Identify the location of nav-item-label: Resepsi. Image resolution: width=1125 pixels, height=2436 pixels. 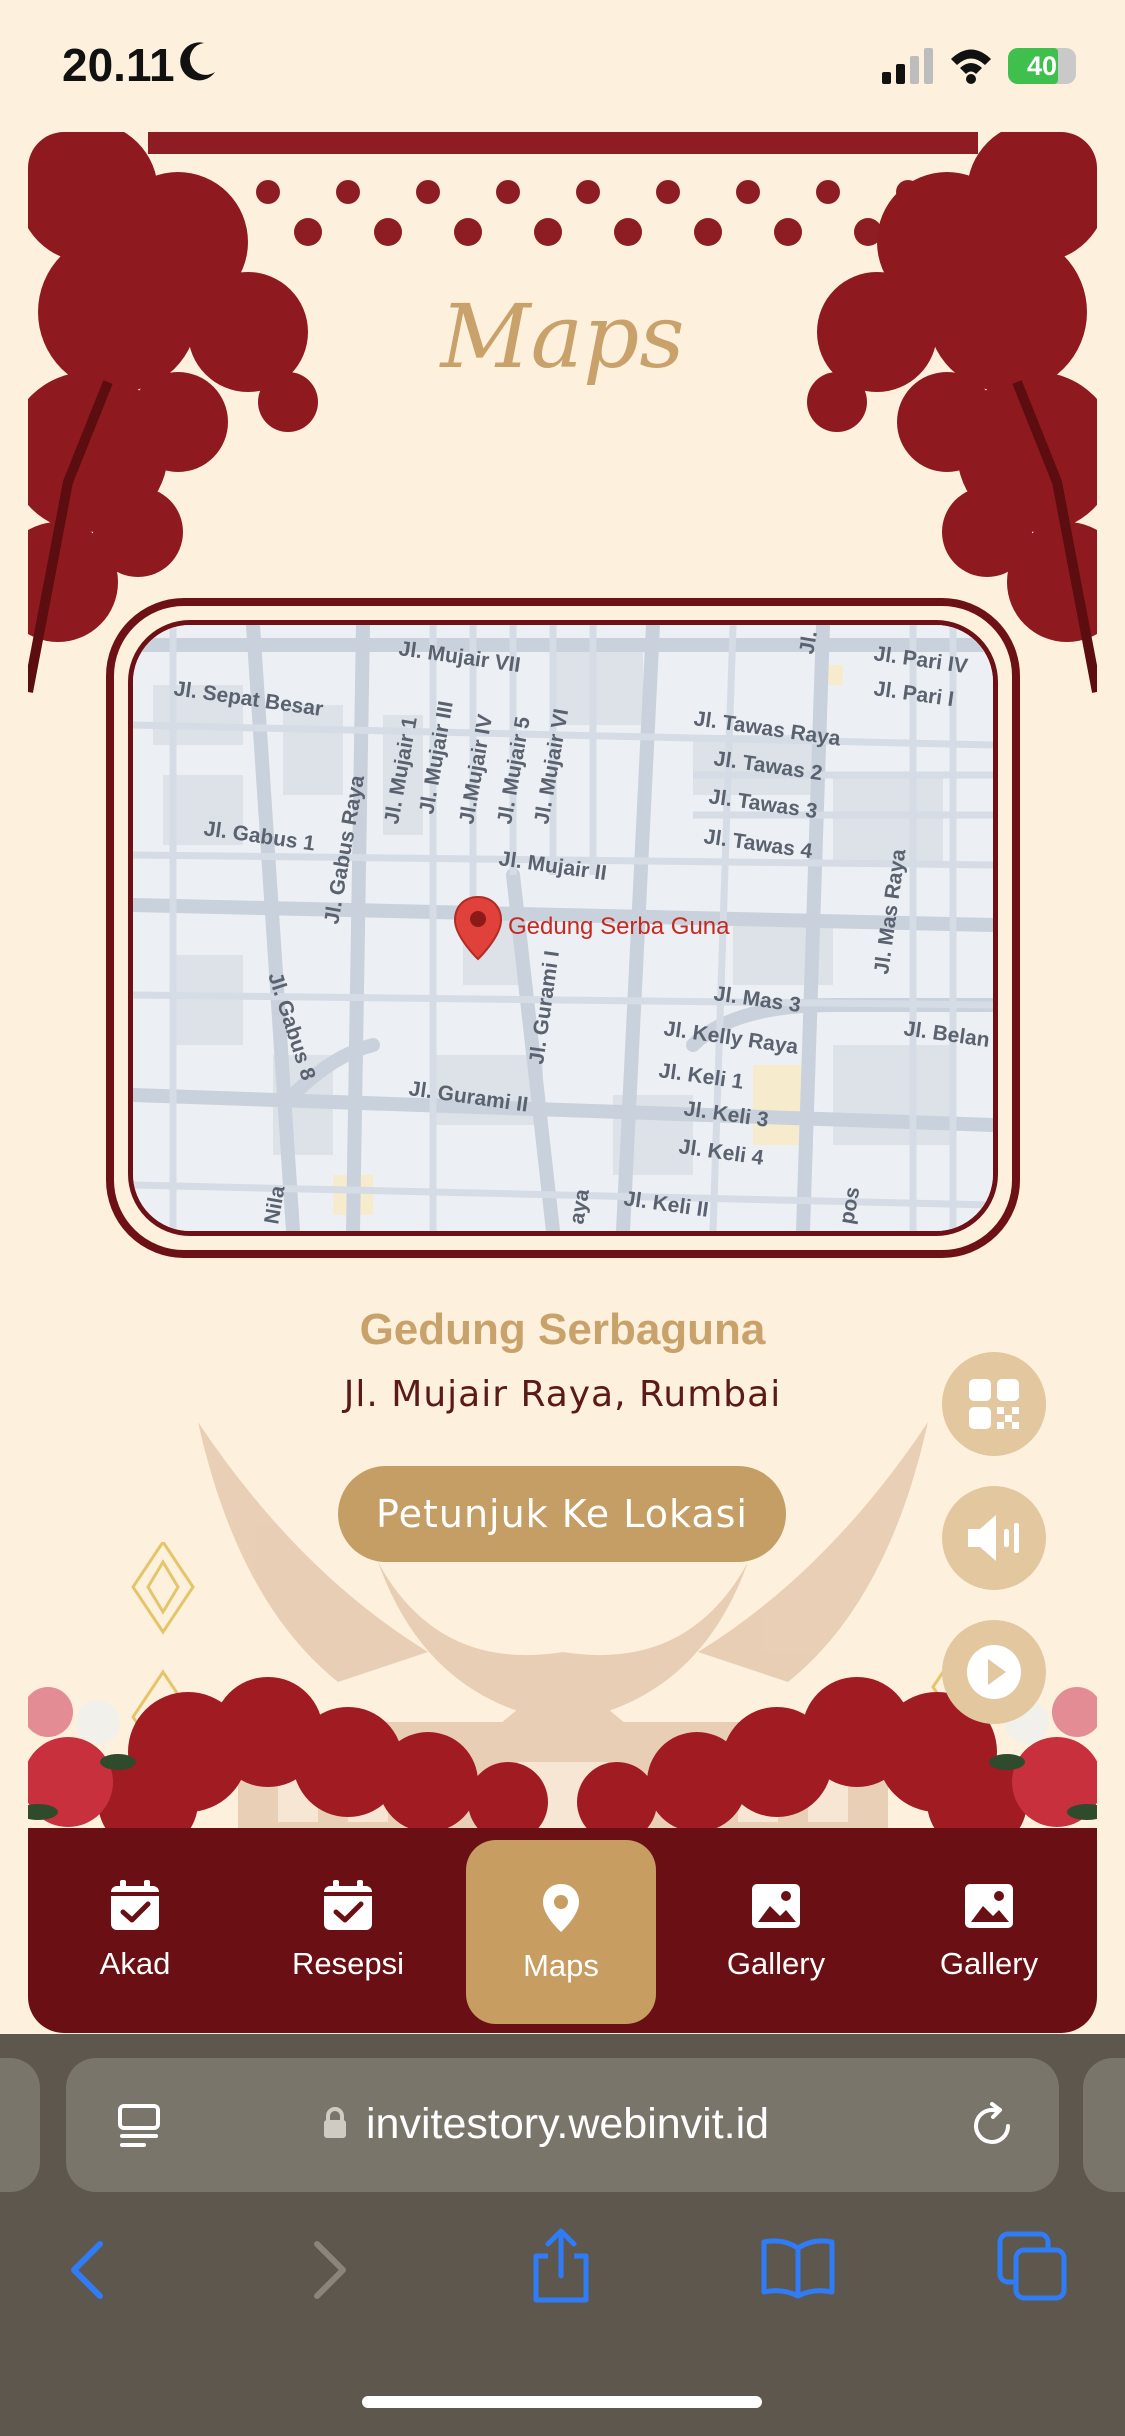
(348, 1963).